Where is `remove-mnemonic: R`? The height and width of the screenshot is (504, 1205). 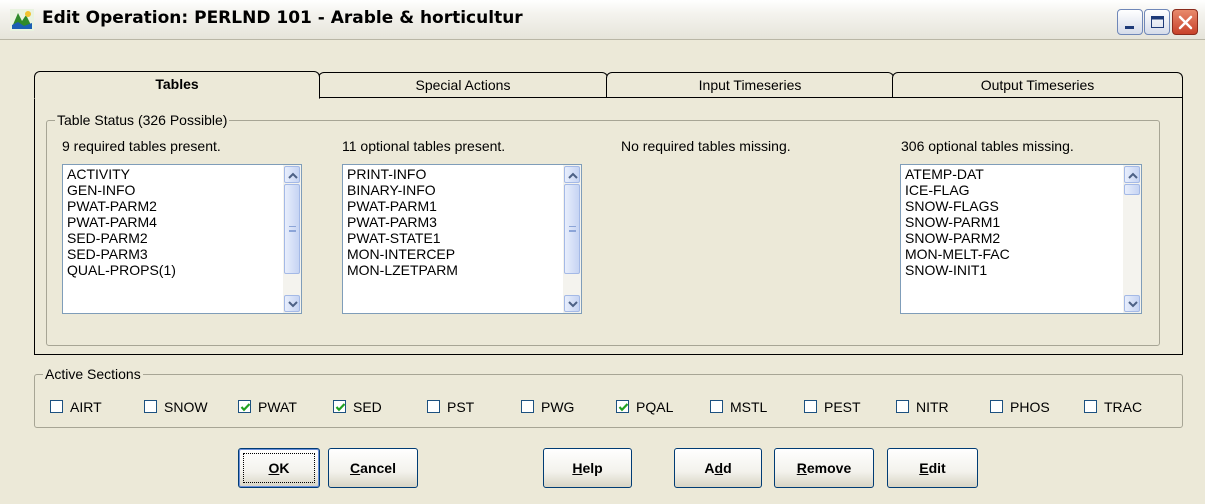
remove-mnemonic: R is located at coordinates (801, 468).